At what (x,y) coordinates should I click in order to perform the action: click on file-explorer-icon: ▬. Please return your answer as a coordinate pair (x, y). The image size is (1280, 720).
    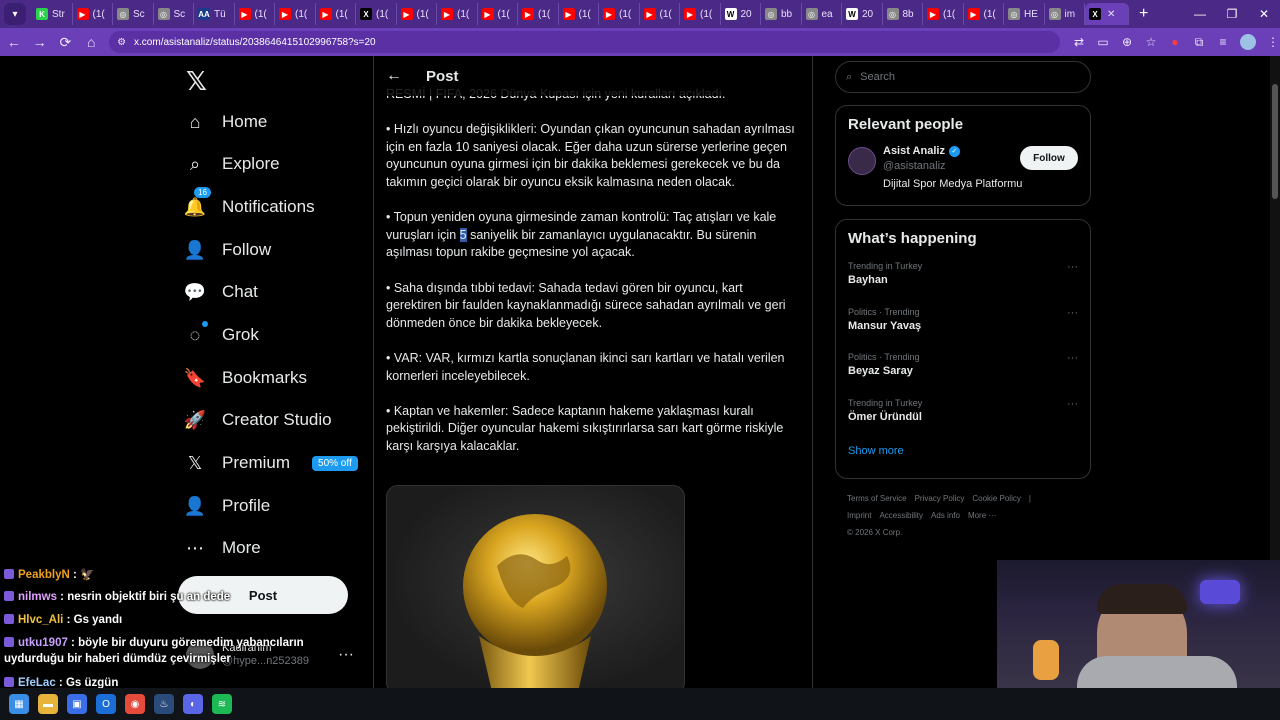
    Looking at the image, I should click on (48, 704).